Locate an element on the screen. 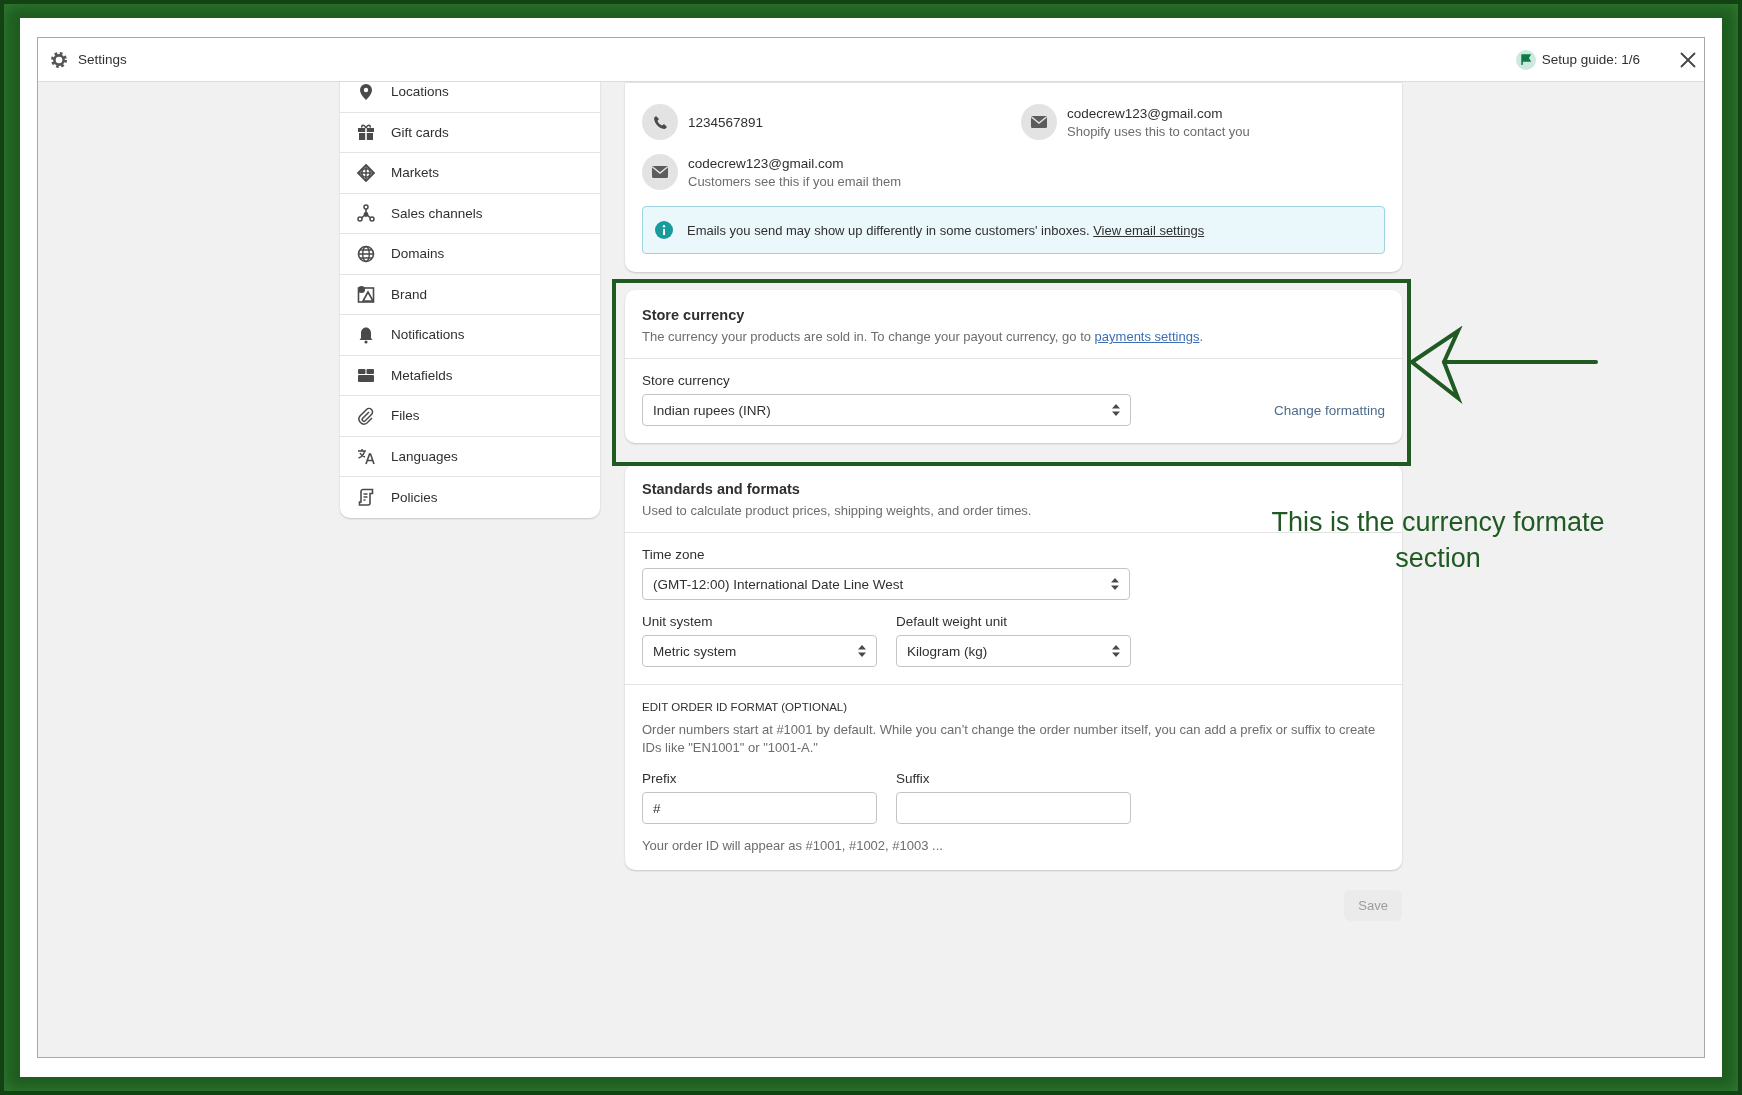 The width and height of the screenshot is (1742, 1095). sidebar-item: Files is located at coordinates (470, 416).